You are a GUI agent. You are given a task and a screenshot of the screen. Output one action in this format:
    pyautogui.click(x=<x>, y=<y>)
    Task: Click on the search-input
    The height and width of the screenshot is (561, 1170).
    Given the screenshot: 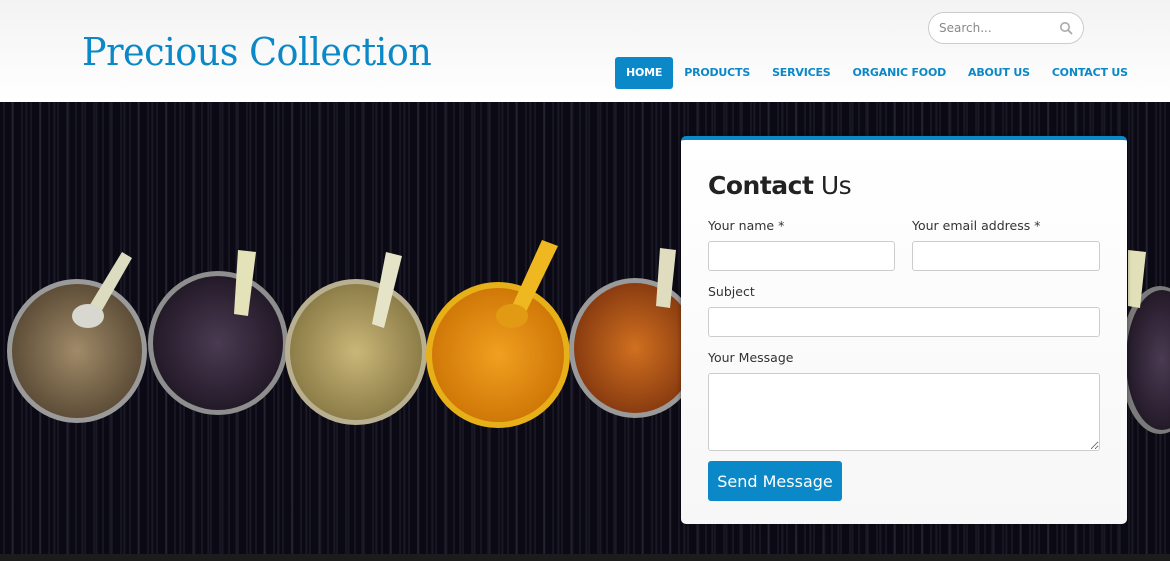 What is the action you would take?
    pyautogui.click(x=994, y=28)
    